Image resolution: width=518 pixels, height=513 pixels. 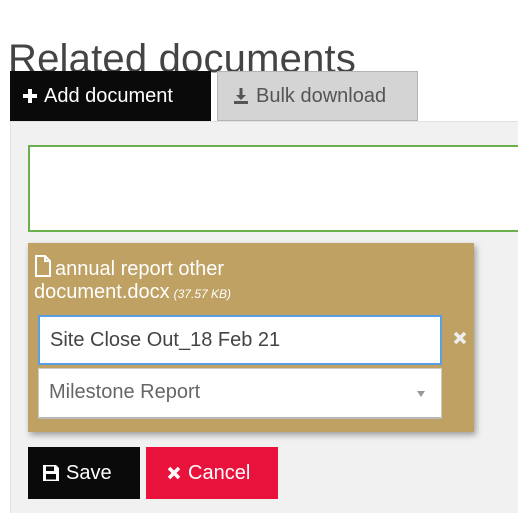 I want to click on floppy-icon, so click(x=51, y=473).